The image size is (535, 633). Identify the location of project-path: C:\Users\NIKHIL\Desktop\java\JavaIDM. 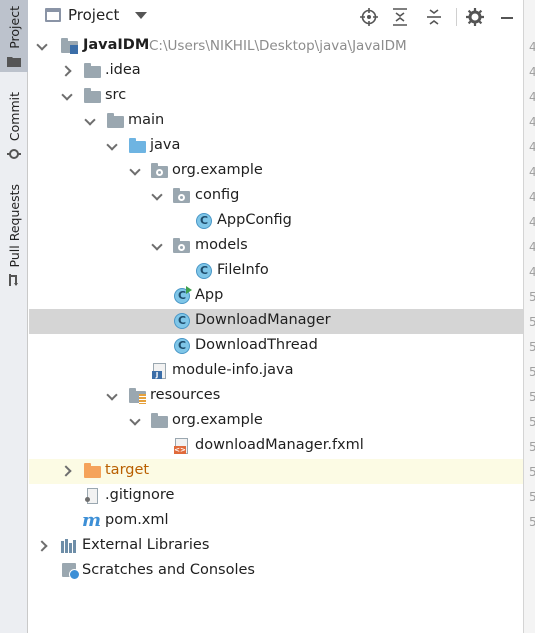
(278, 46).